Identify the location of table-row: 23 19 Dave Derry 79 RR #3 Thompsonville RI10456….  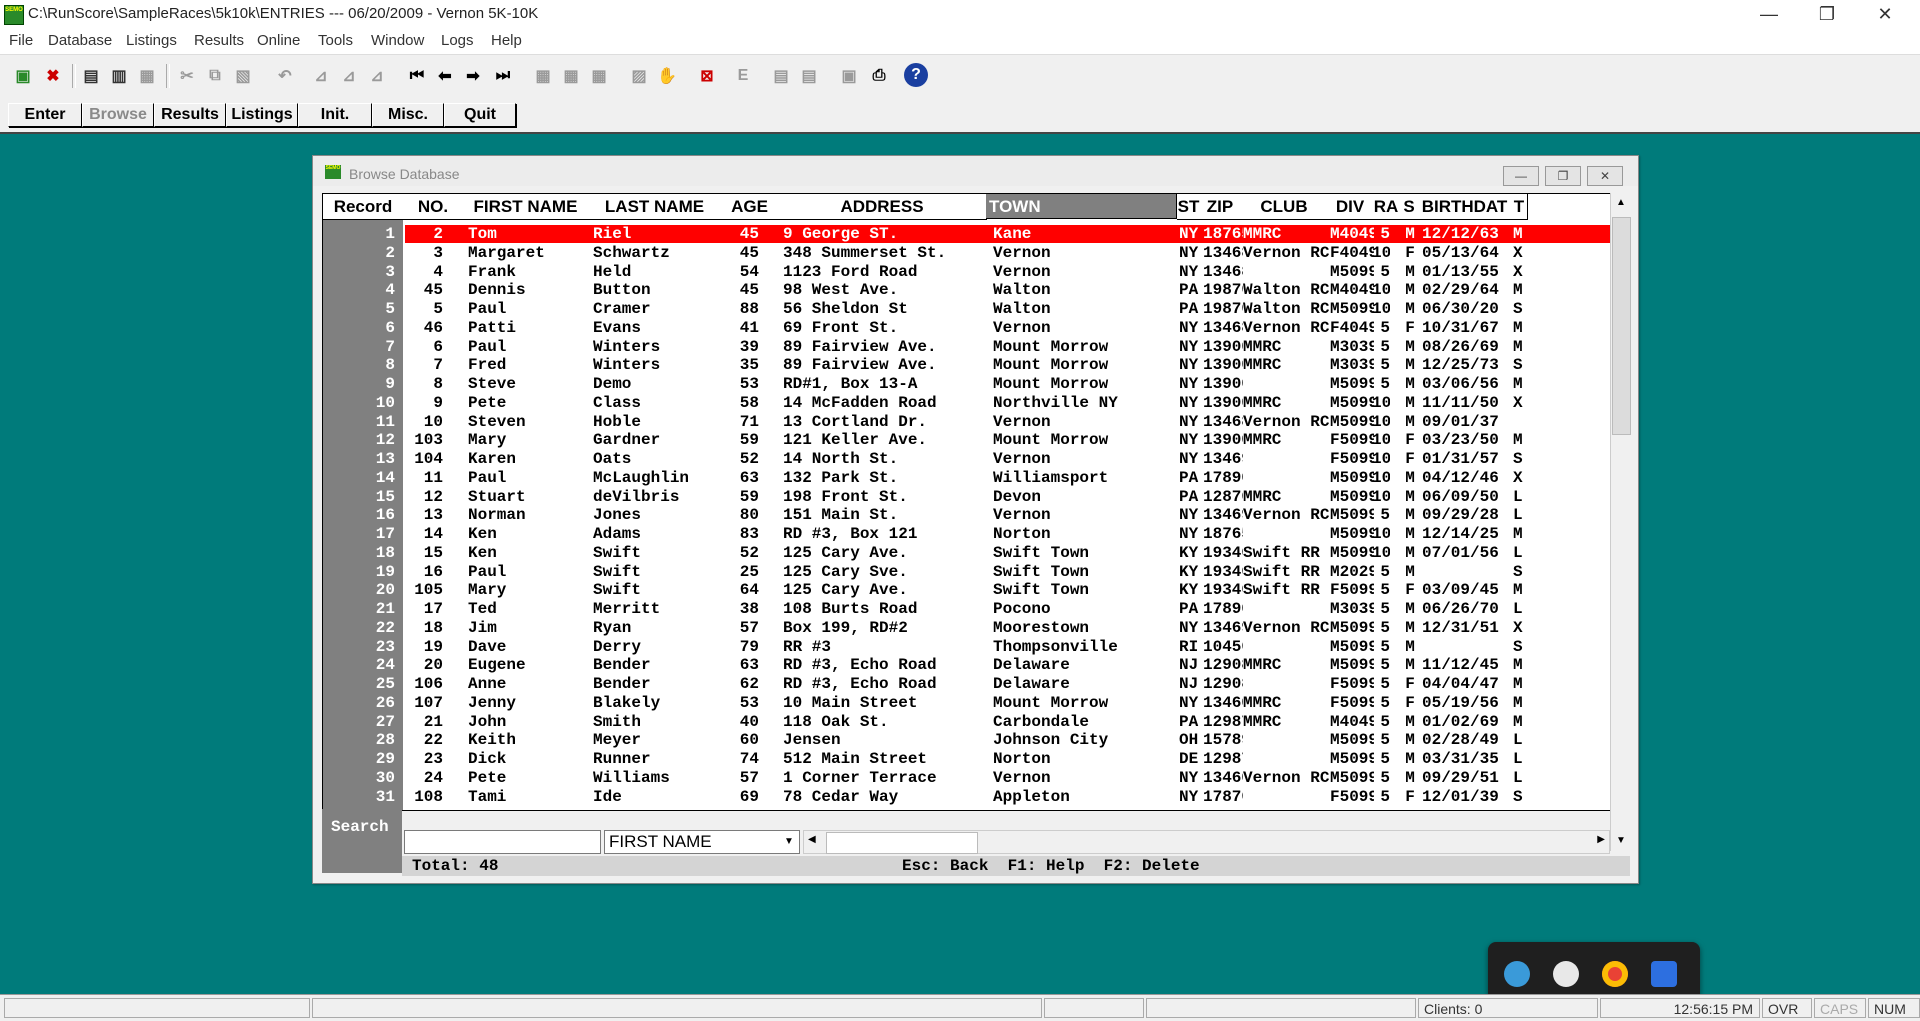
(967, 647).